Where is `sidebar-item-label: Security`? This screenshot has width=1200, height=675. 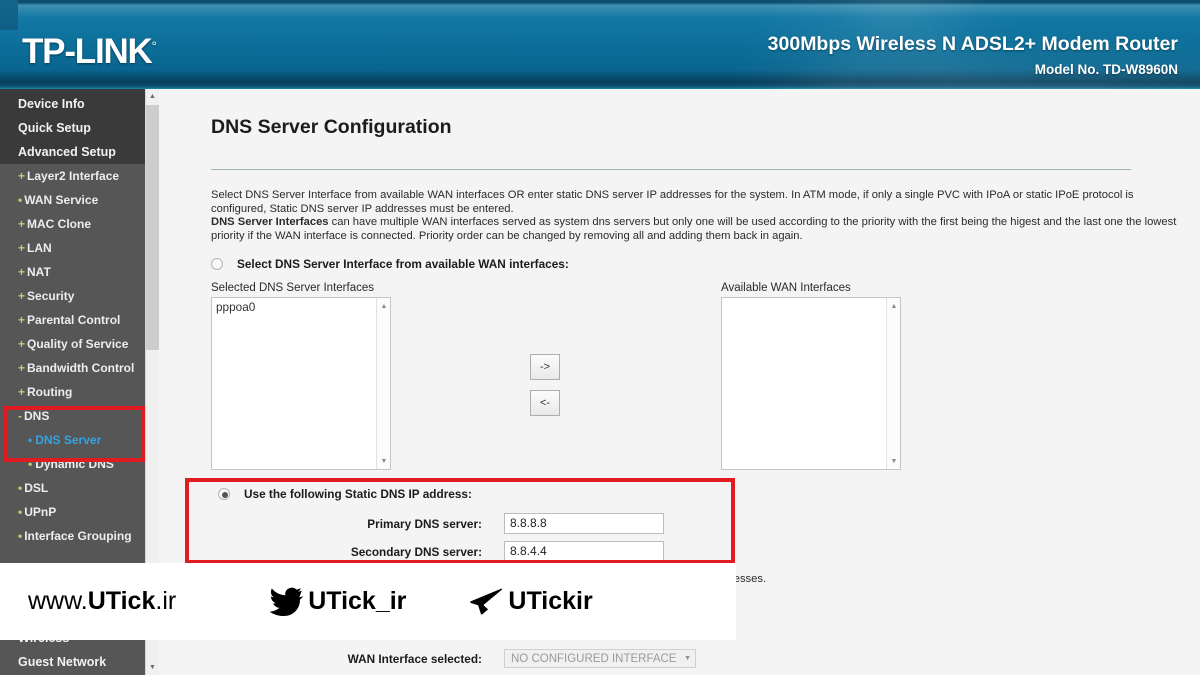
sidebar-item-label: Security is located at coordinates (51, 296).